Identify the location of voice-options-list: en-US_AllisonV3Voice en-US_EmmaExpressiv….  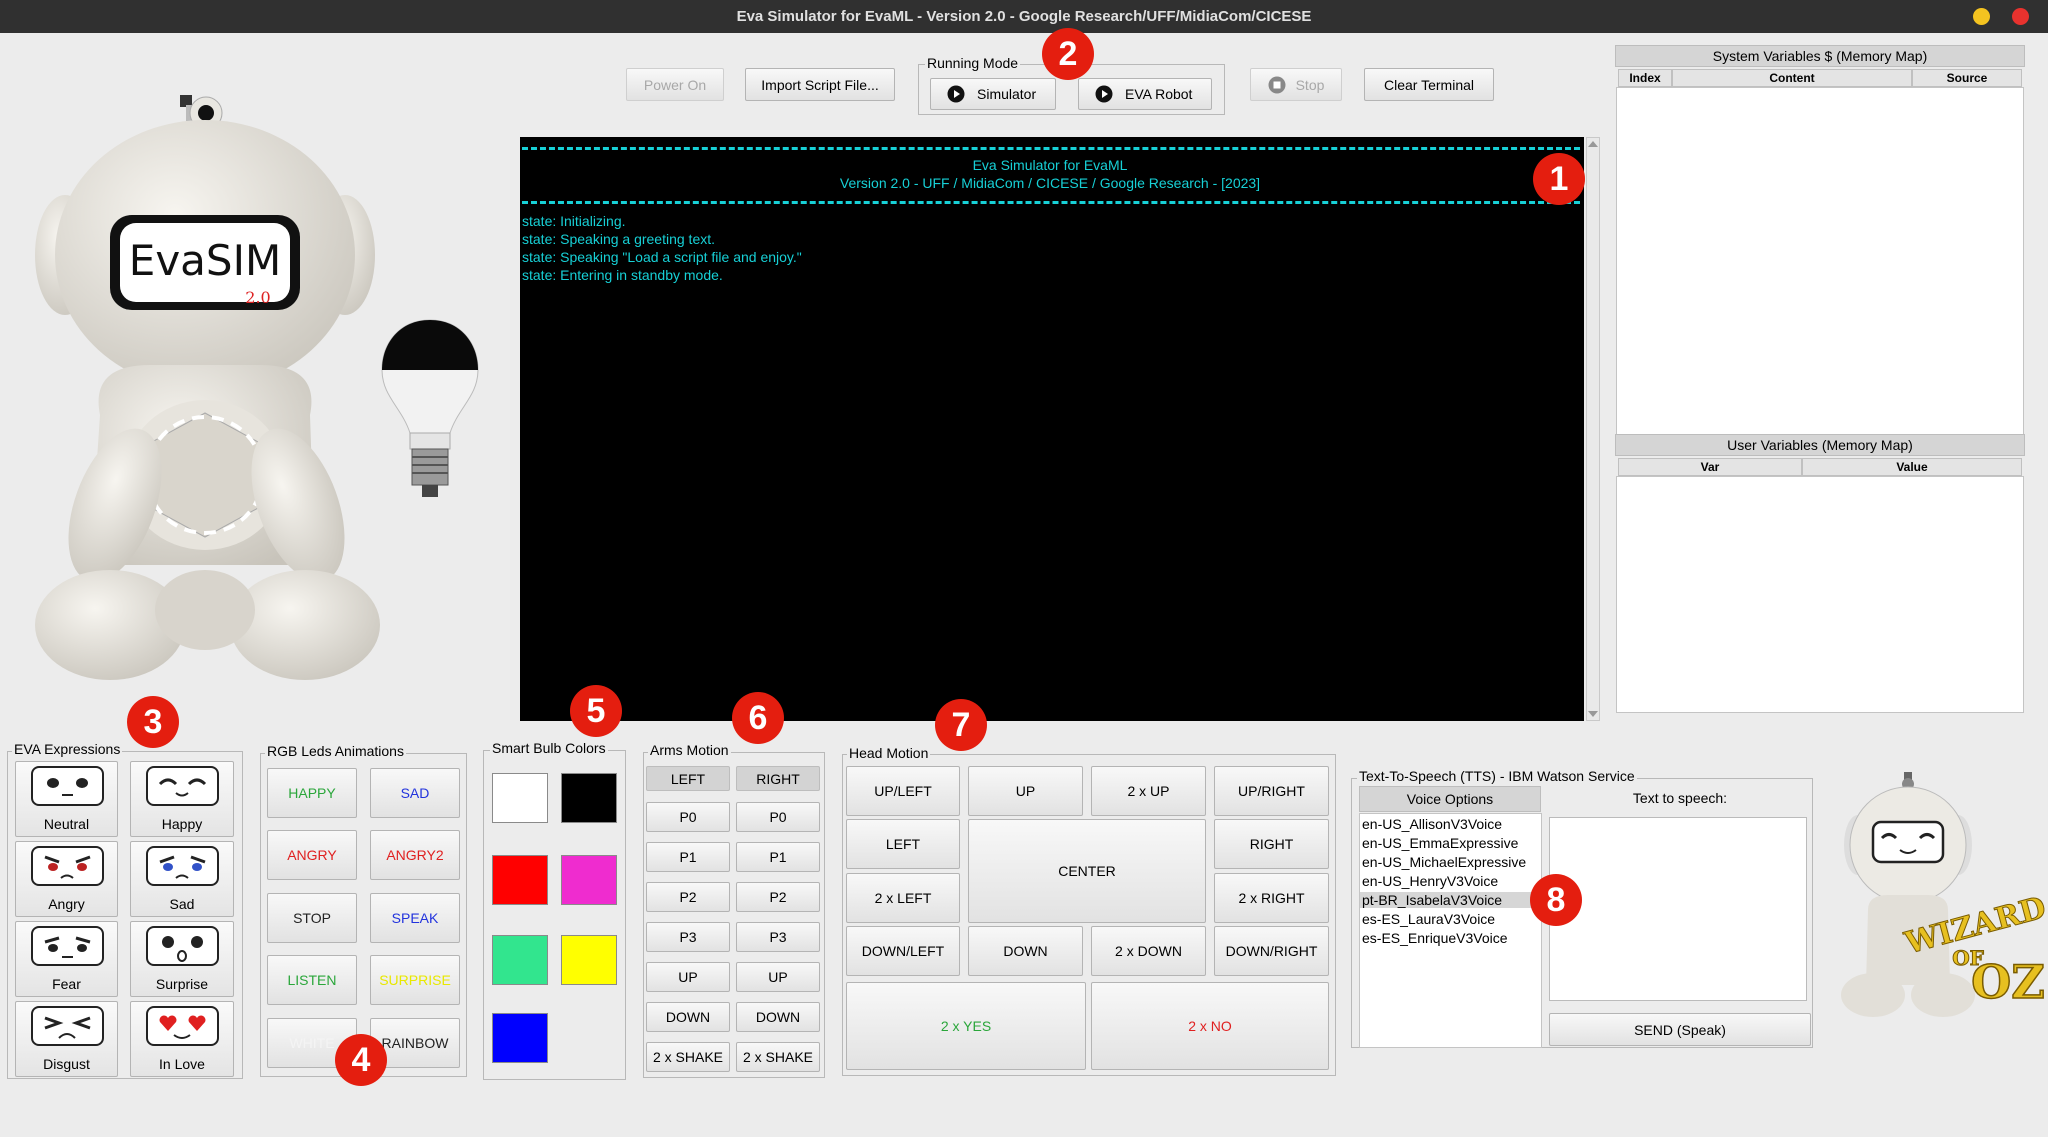
(1450, 930).